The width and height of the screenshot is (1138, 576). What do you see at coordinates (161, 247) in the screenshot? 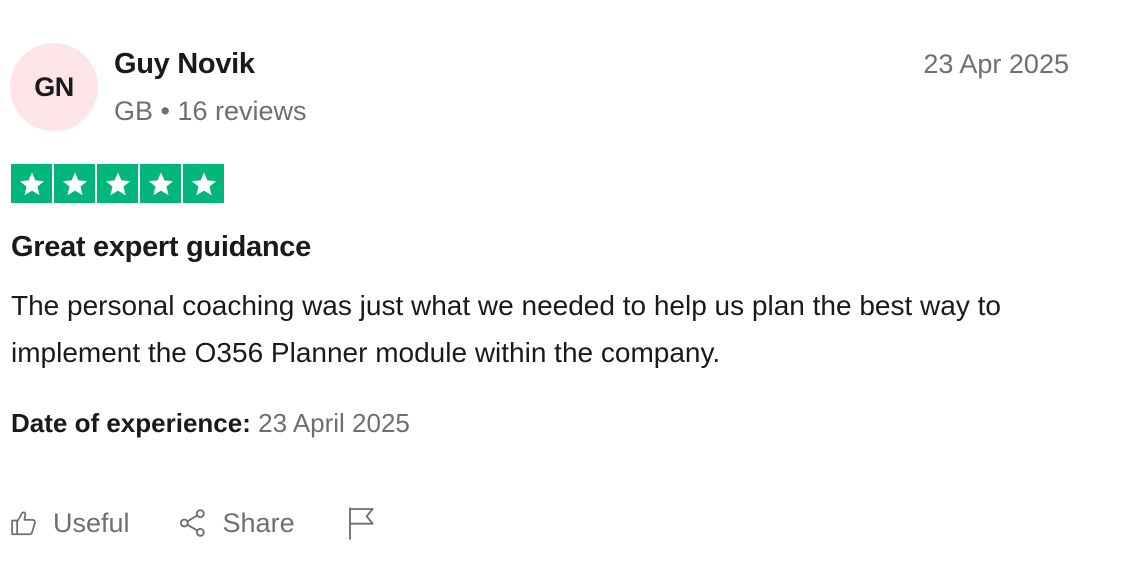
I see `review-title: Great expert guidance` at bounding box center [161, 247].